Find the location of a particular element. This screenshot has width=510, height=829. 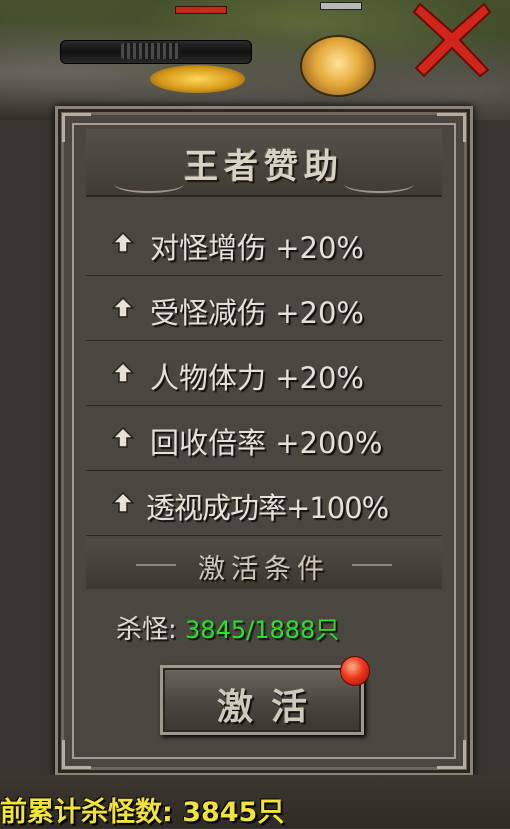

bonus-row: 受怪减伤 +20% is located at coordinates (264, 308).